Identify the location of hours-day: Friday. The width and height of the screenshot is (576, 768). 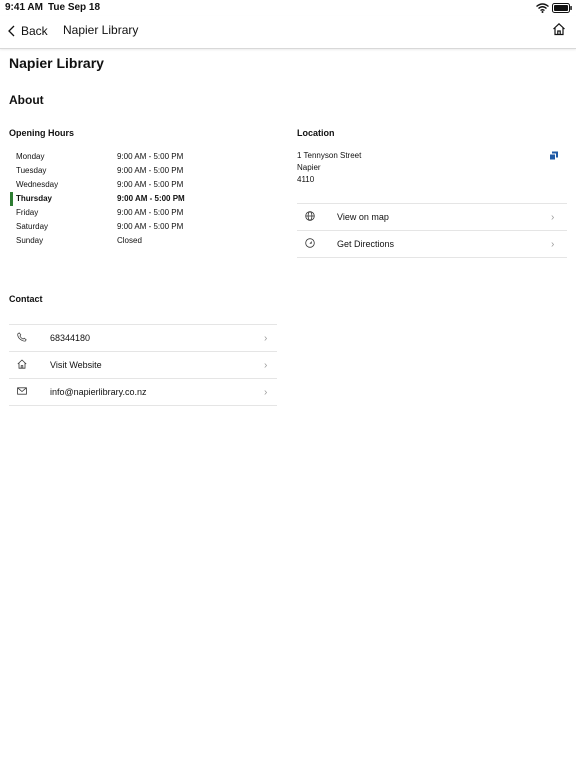
(27, 212).